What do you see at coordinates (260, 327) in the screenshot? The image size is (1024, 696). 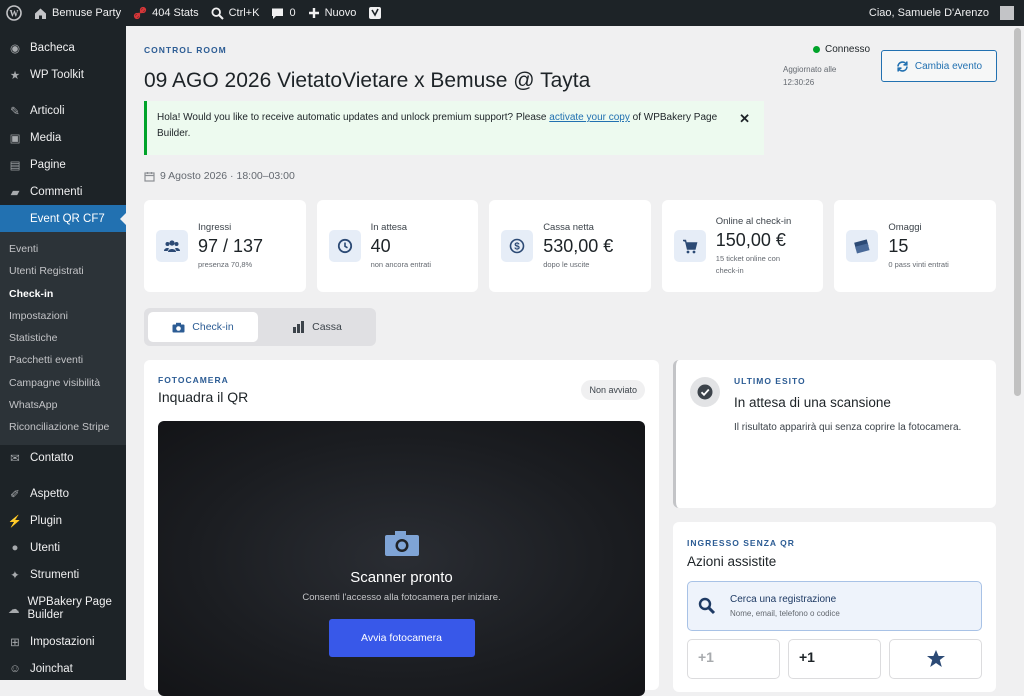 I see `view-tabs: Check-in Cassa` at bounding box center [260, 327].